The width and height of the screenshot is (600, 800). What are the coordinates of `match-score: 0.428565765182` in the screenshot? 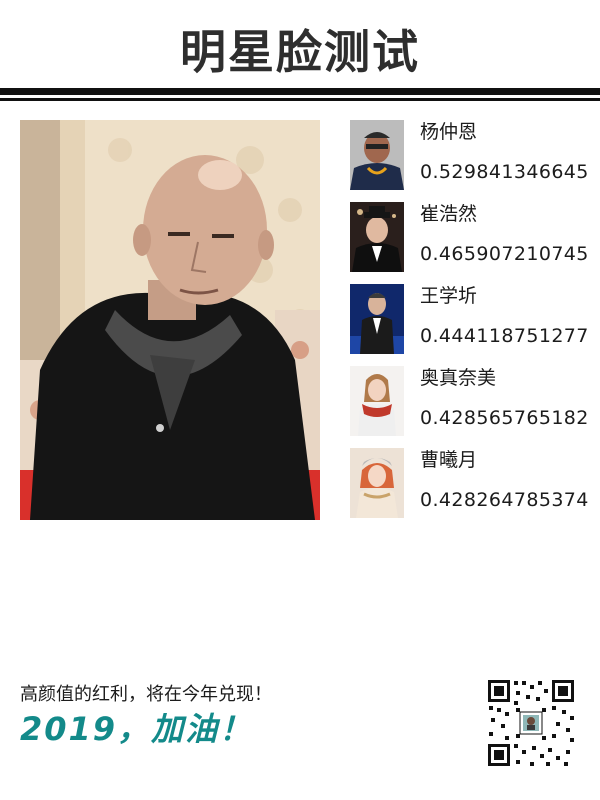 It's located at (504, 418).